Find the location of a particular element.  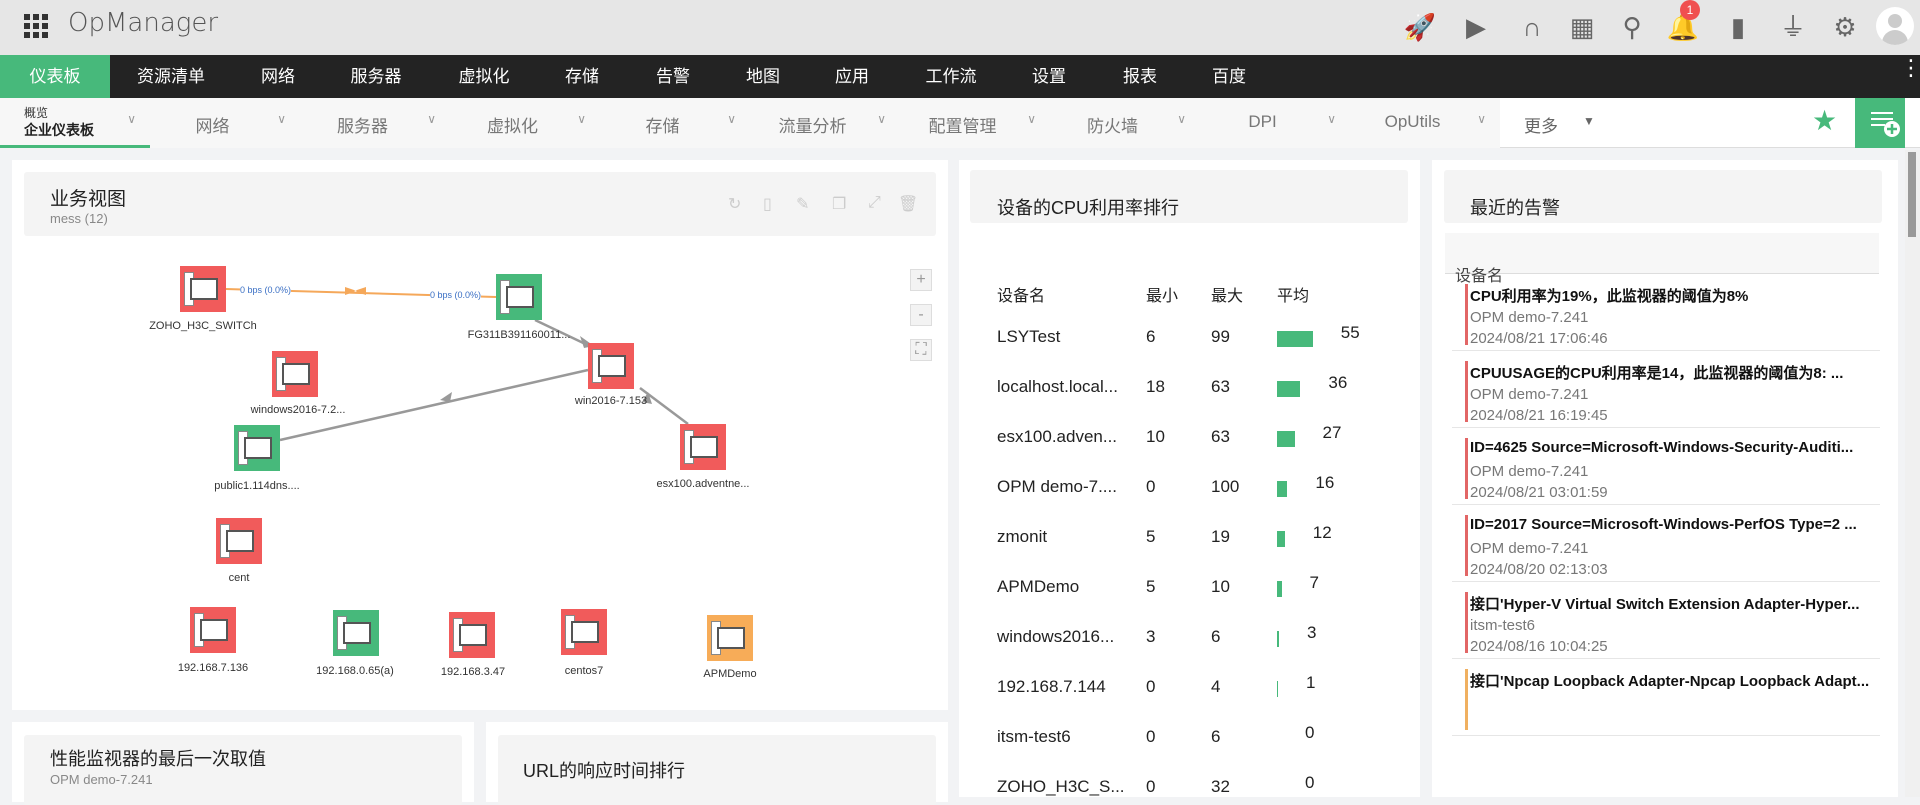

avg-value: 1 is located at coordinates (1311, 682).